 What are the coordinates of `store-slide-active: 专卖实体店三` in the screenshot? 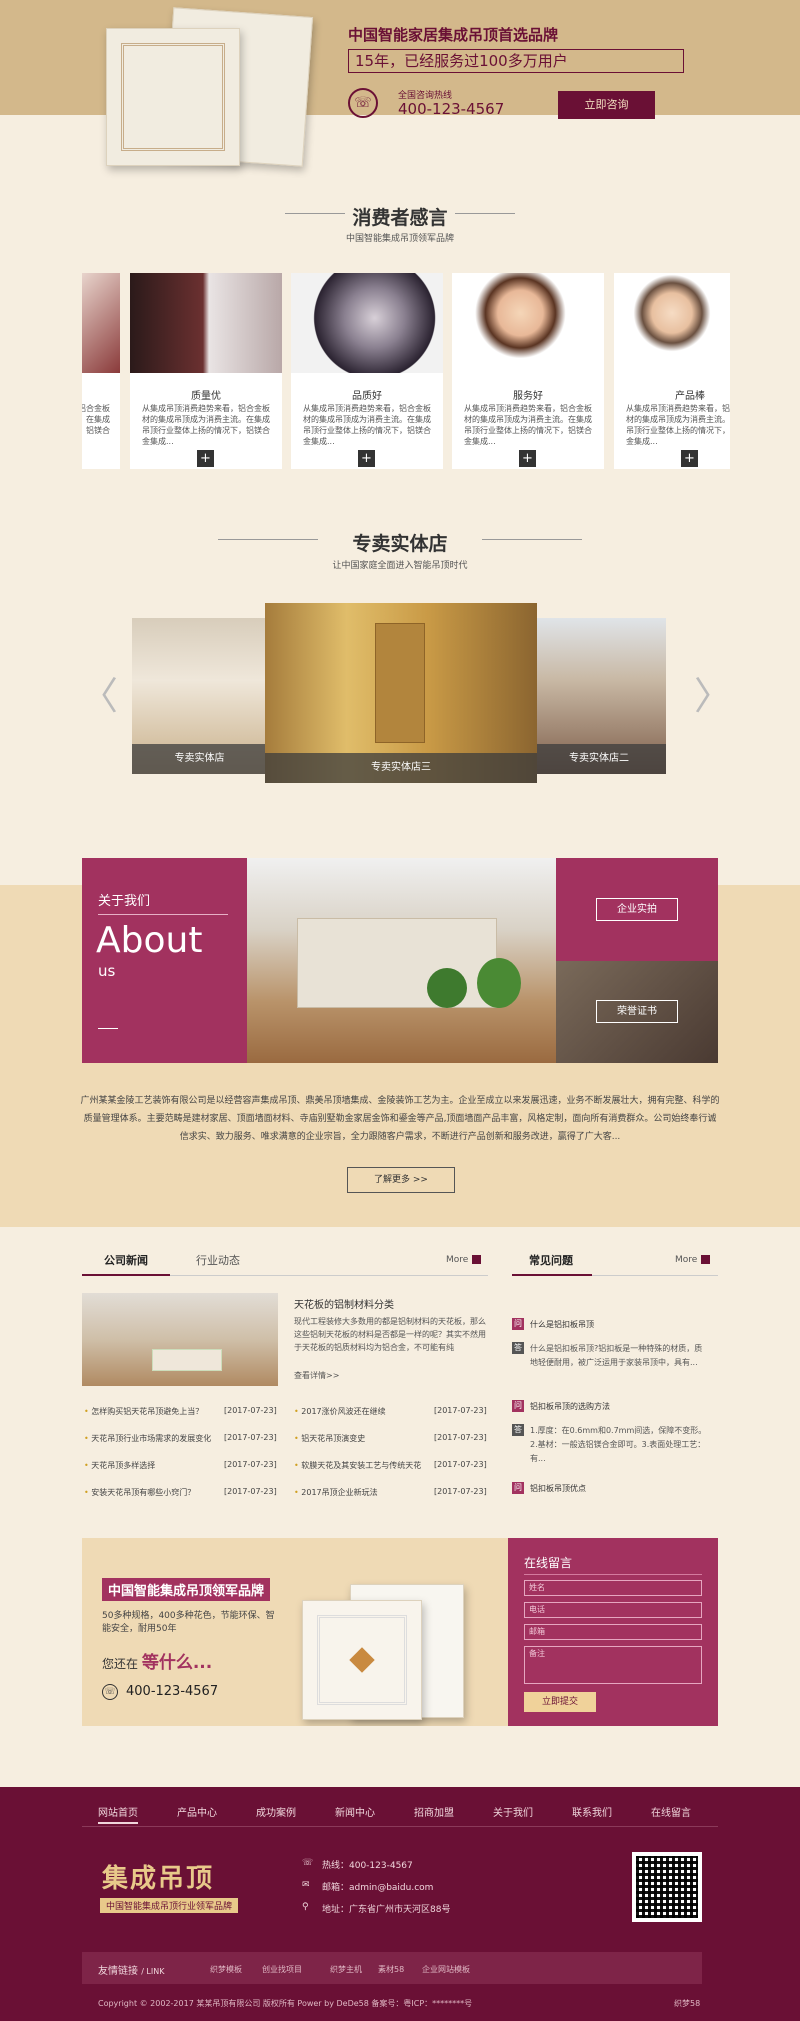 It's located at (401, 693).